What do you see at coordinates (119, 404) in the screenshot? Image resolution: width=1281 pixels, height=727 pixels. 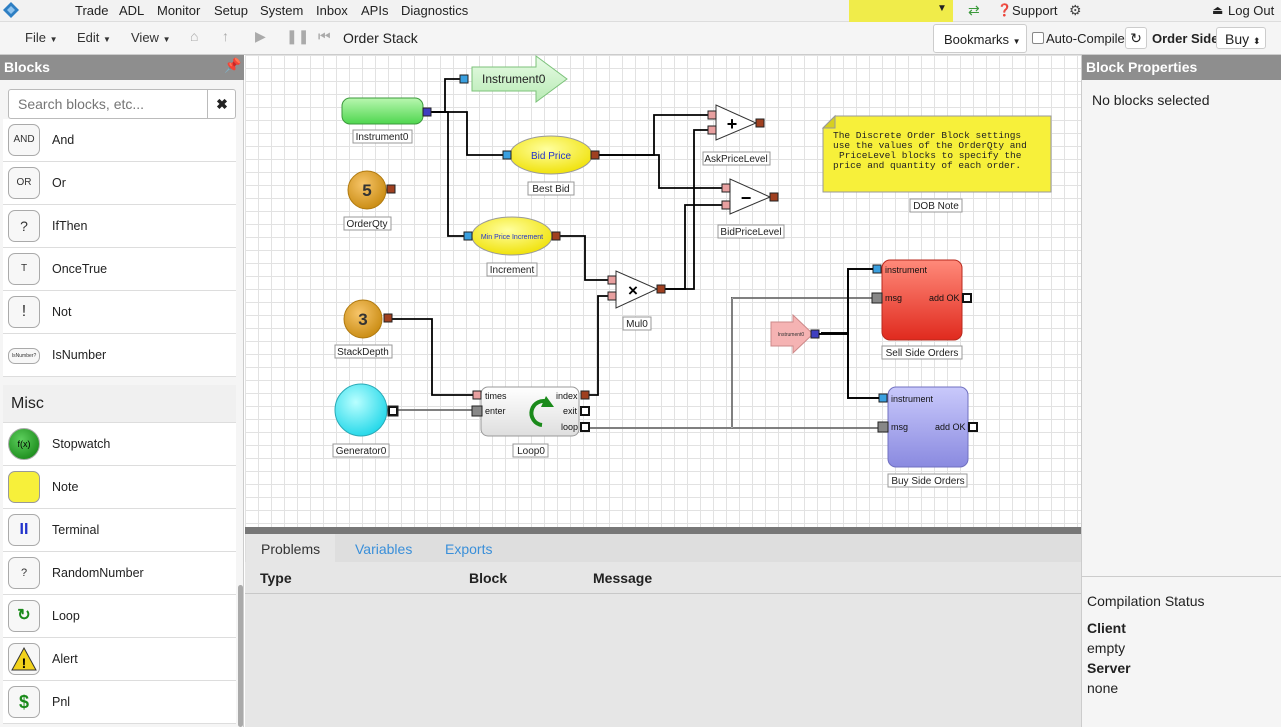 I see `misc-section-header: Misc` at bounding box center [119, 404].